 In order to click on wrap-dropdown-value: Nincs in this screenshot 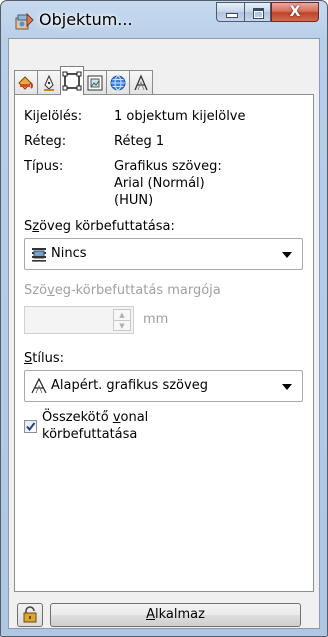, I will do `click(69, 253)`.